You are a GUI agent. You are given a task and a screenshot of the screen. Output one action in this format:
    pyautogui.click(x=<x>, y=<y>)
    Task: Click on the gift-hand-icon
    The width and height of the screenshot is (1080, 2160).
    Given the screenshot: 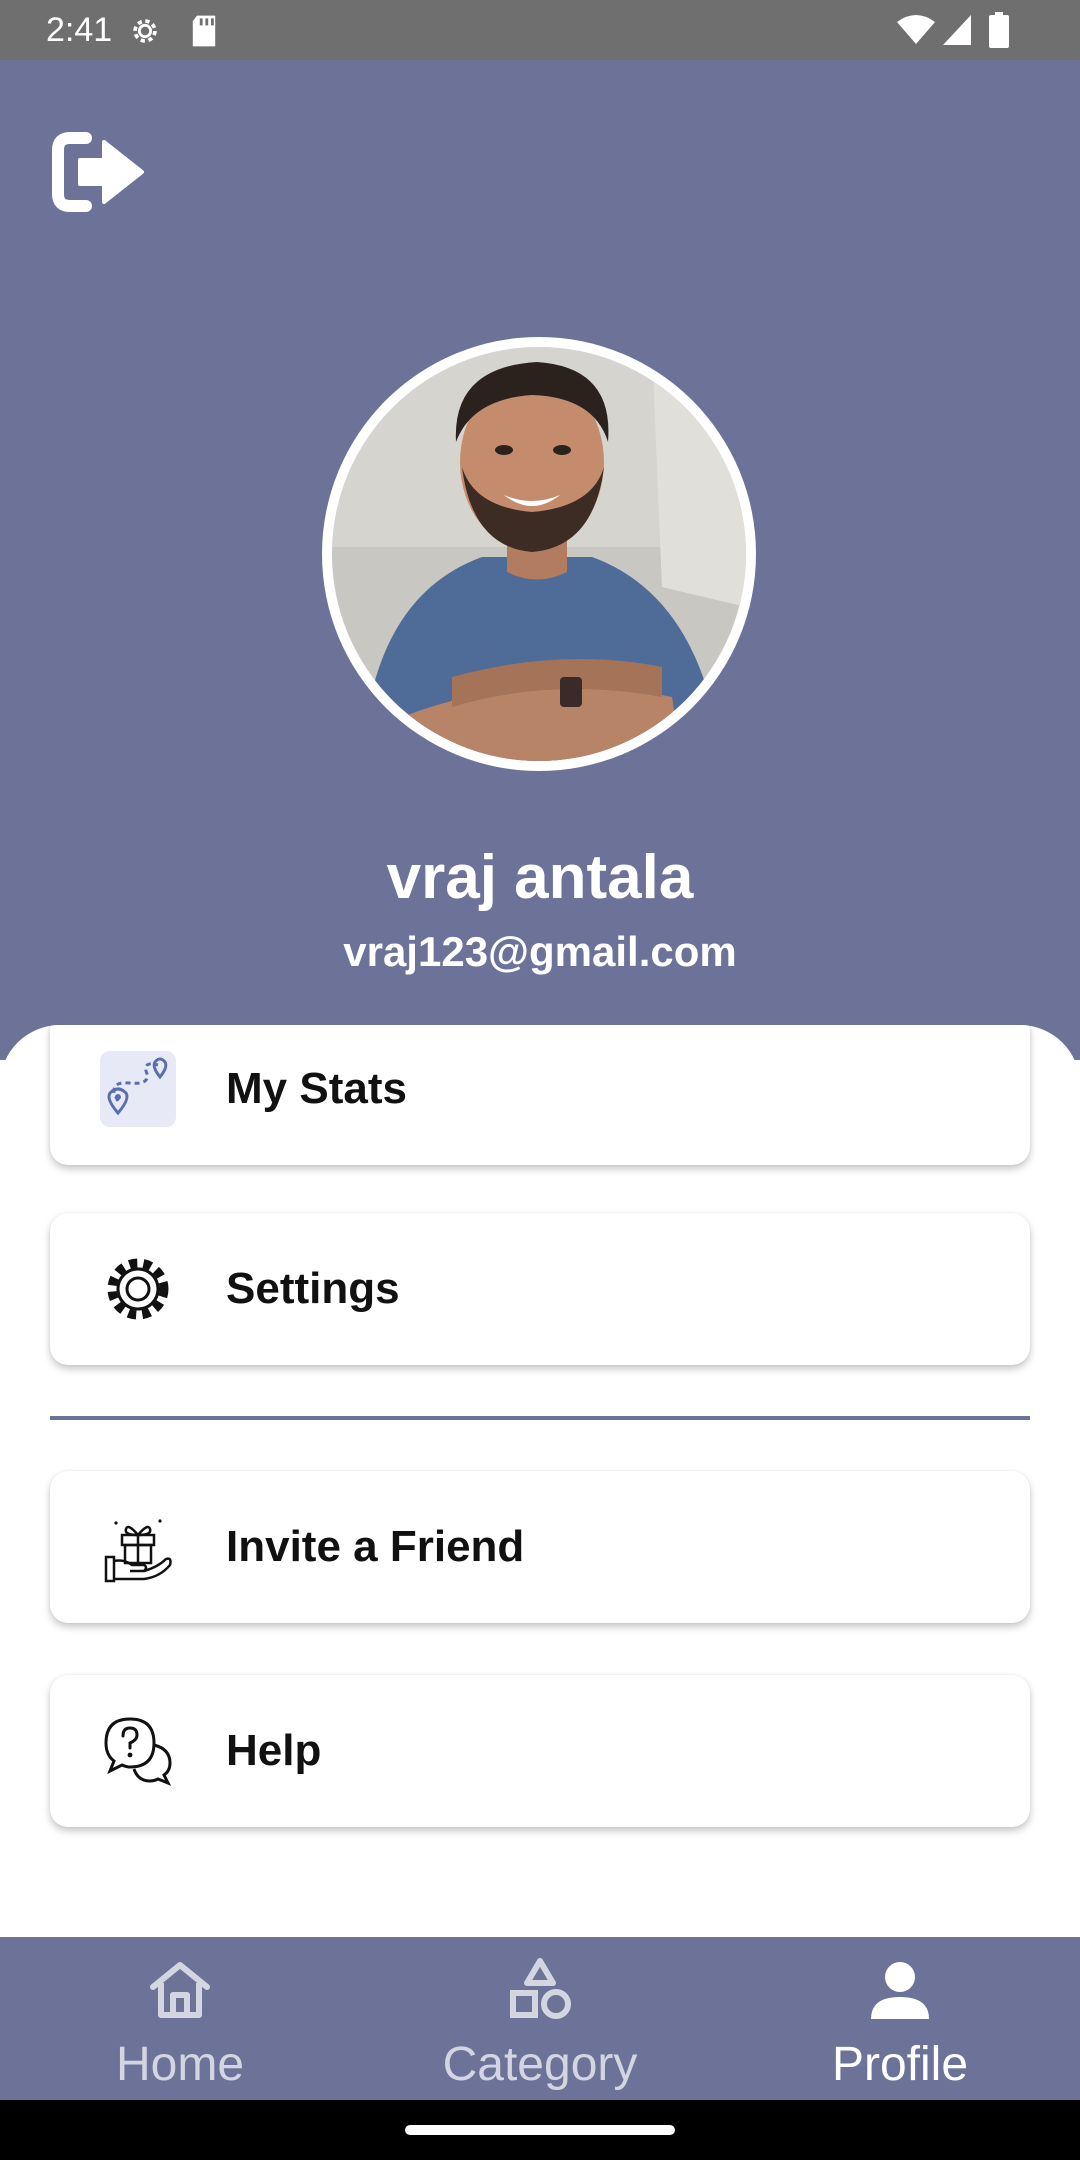 What is the action you would take?
    pyautogui.click(x=138, y=1547)
    